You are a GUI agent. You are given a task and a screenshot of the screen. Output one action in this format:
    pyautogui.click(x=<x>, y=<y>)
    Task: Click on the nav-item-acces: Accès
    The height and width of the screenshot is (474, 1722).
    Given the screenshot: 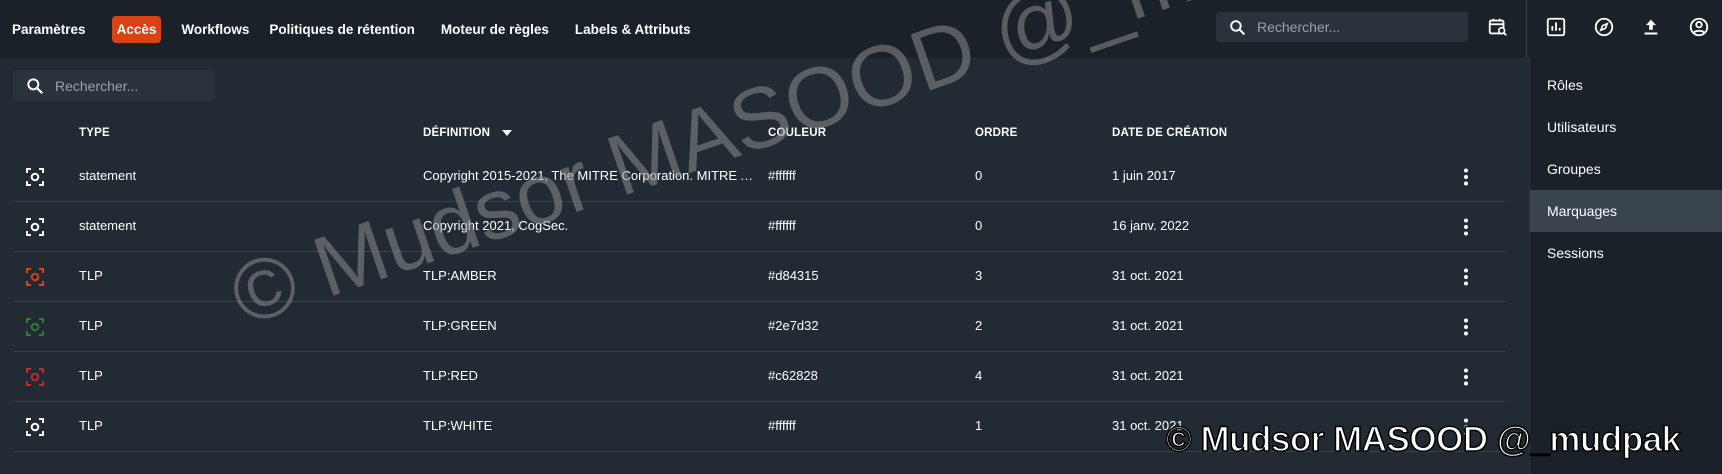 What is the action you would take?
    pyautogui.click(x=136, y=29)
    